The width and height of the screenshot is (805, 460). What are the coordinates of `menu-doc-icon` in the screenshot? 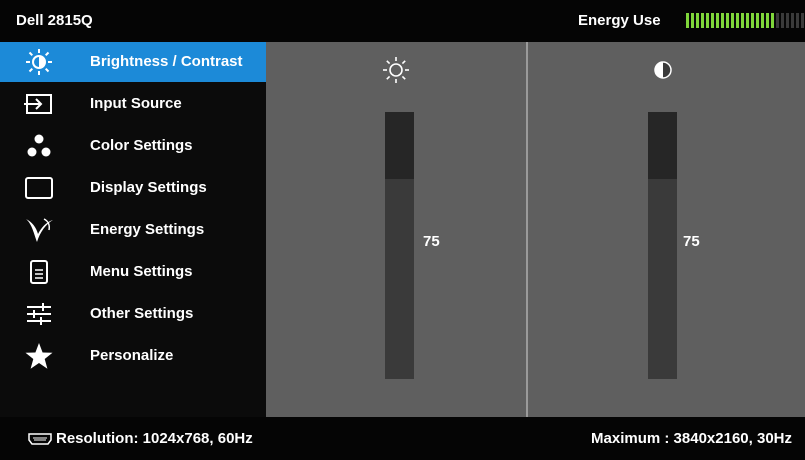 It's located at (39, 272).